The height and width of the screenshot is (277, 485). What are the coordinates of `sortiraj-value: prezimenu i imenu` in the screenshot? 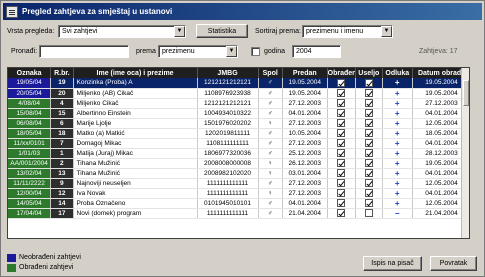 It's located at (335, 31).